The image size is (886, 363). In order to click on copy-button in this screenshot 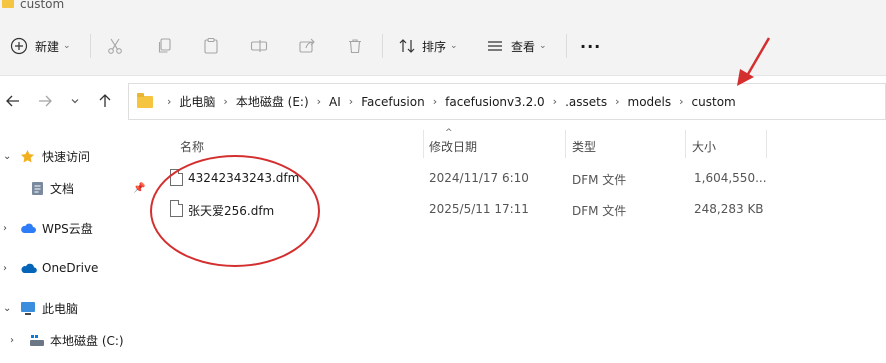, I will do `click(165, 46)`.